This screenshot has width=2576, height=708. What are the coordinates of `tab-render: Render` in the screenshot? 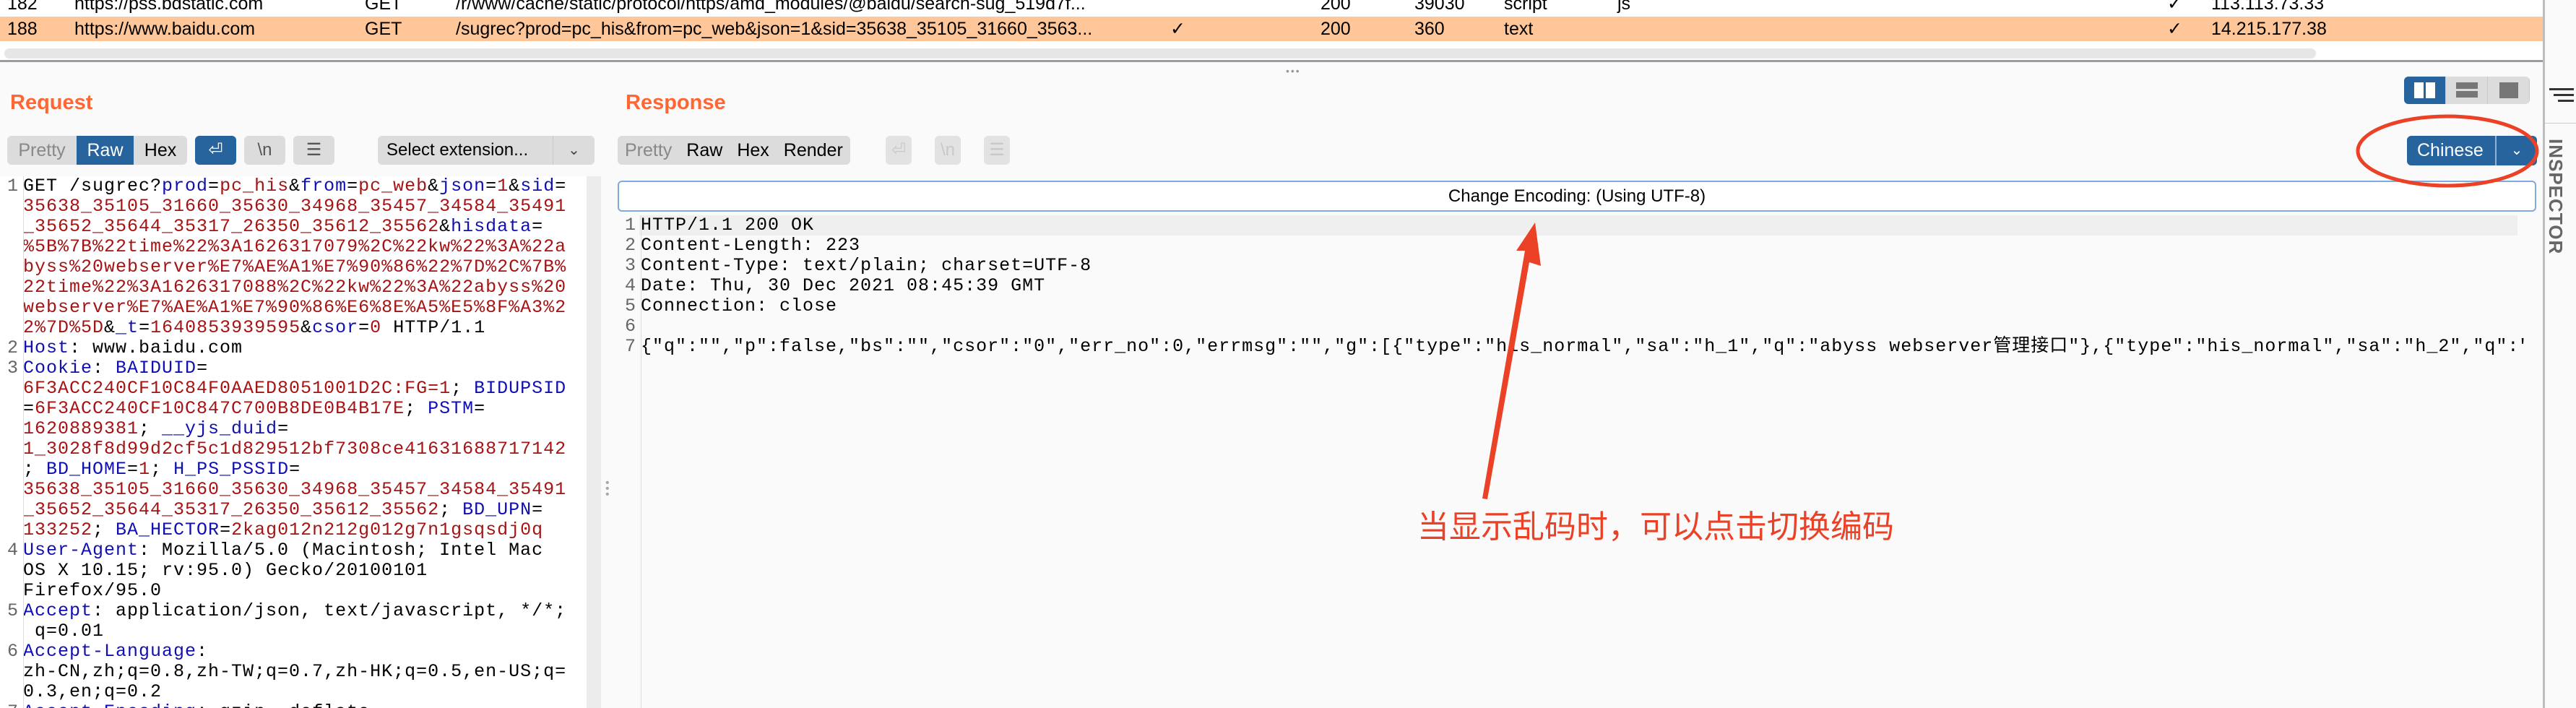 It's located at (814, 150).